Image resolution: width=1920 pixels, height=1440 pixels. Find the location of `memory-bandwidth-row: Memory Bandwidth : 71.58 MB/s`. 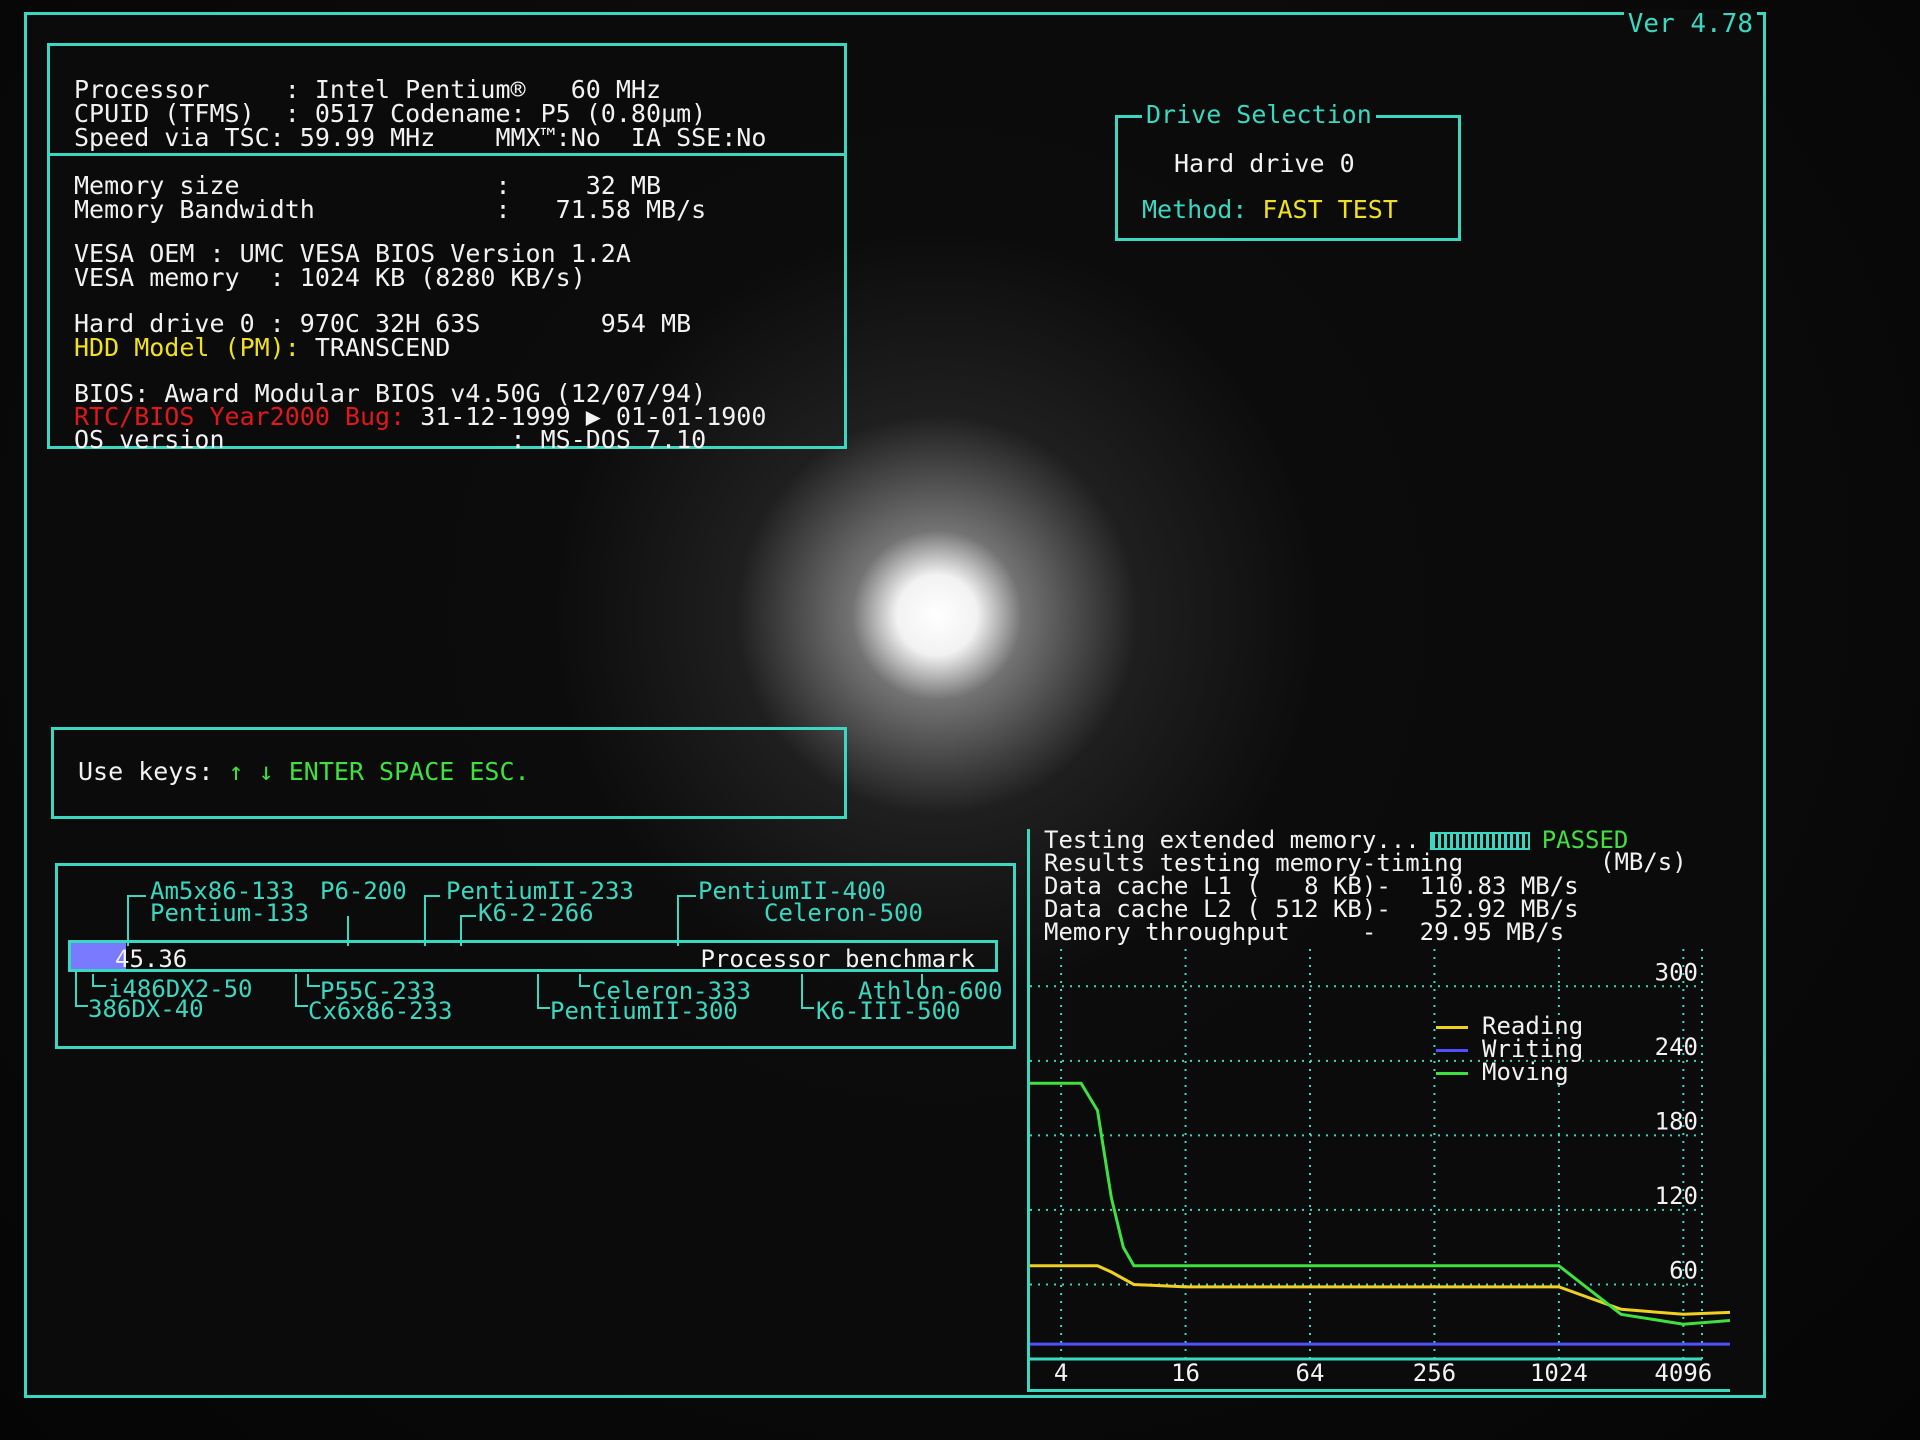

memory-bandwidth-row: Memory Bandwidth : 71.58 MB/s is located at coordinates (390, 209).